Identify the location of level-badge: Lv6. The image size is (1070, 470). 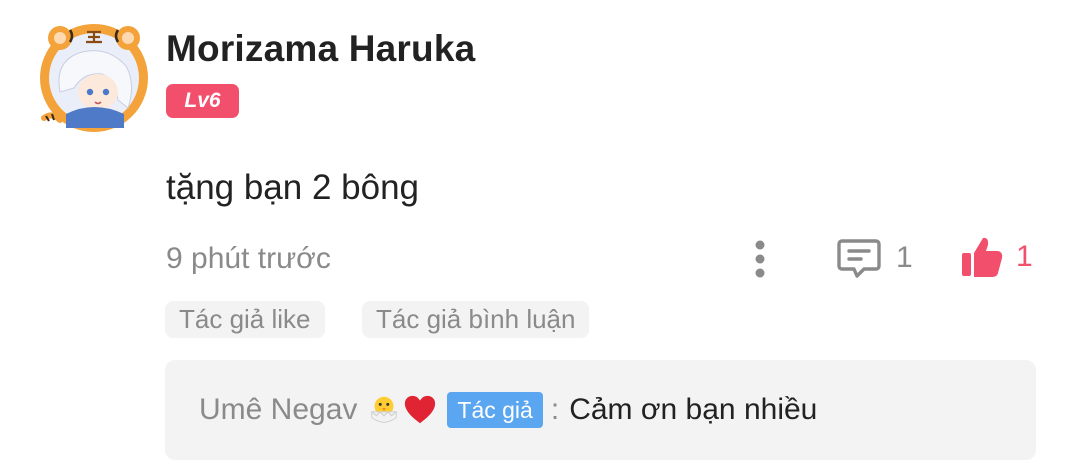
(202, 101).